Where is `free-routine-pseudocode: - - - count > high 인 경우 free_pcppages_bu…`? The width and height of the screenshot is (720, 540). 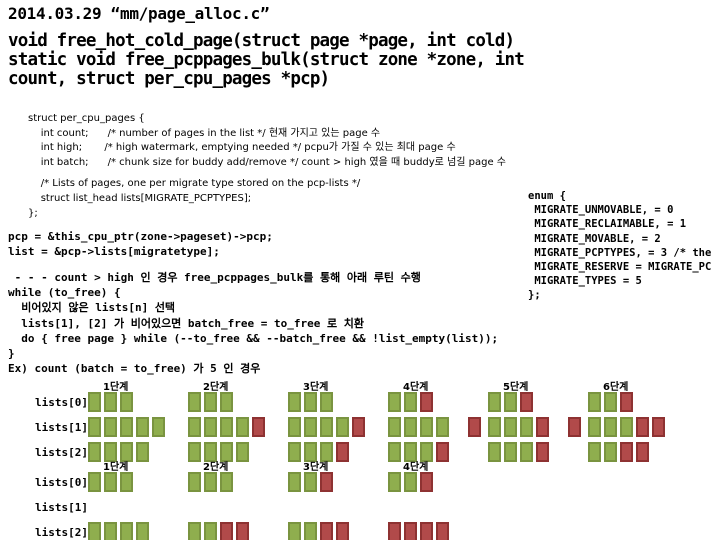 free-routine-pseudocode: - - - count > high 인 경우 free_pcppages_bu… is located at coordinates (253, 323).